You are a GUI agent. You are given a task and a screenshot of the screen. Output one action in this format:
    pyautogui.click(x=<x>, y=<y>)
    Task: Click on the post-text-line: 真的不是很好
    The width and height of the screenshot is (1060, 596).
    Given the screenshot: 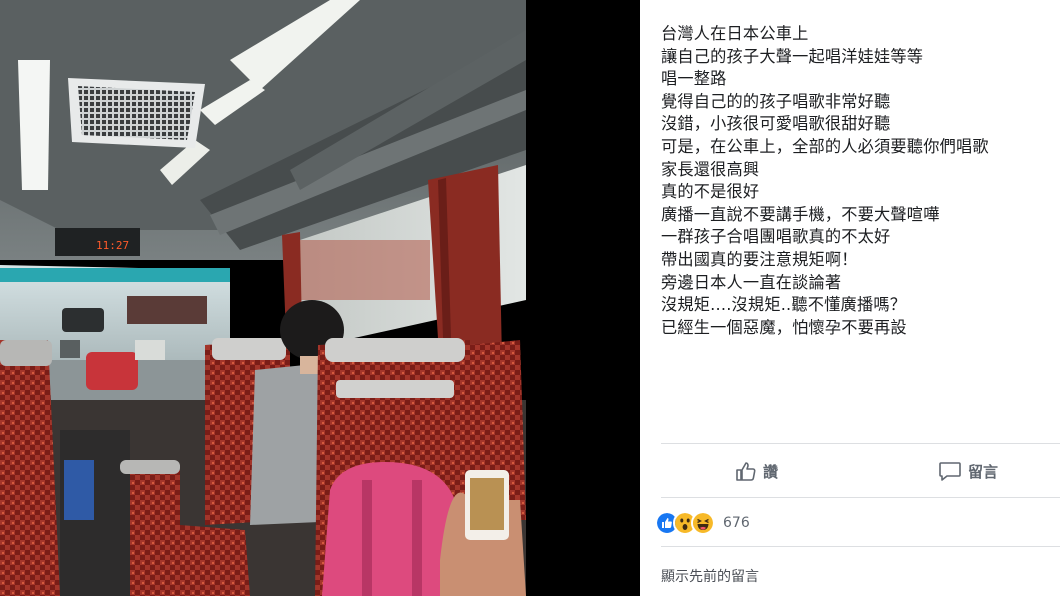 What is the action you would take?
    pyautogui.click(x=710, y=192)
    